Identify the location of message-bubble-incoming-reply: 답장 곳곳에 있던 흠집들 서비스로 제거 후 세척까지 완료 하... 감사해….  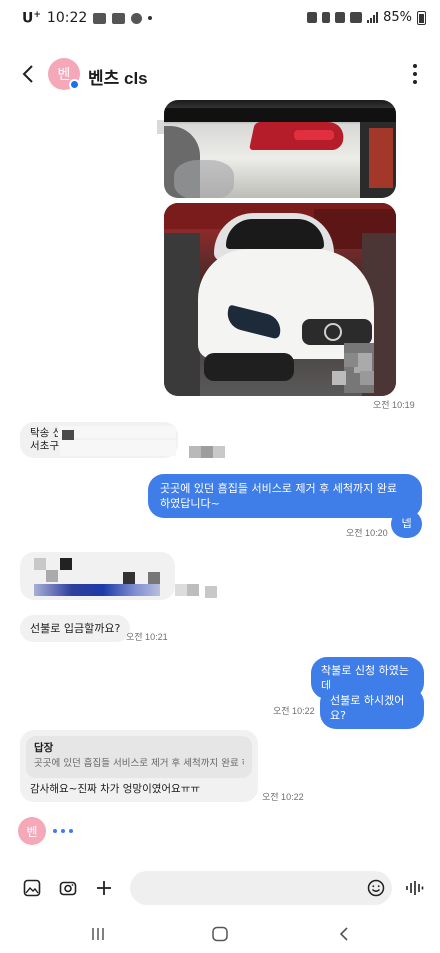
(139, 766).